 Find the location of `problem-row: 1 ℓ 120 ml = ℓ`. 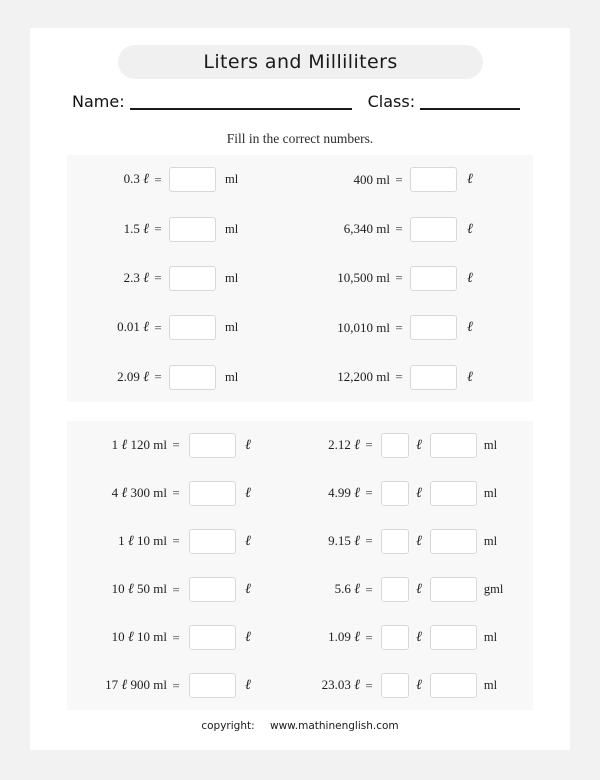

problem-row: 1 ℓ 120 ml = ℓ is located at coordinates (183, 445).